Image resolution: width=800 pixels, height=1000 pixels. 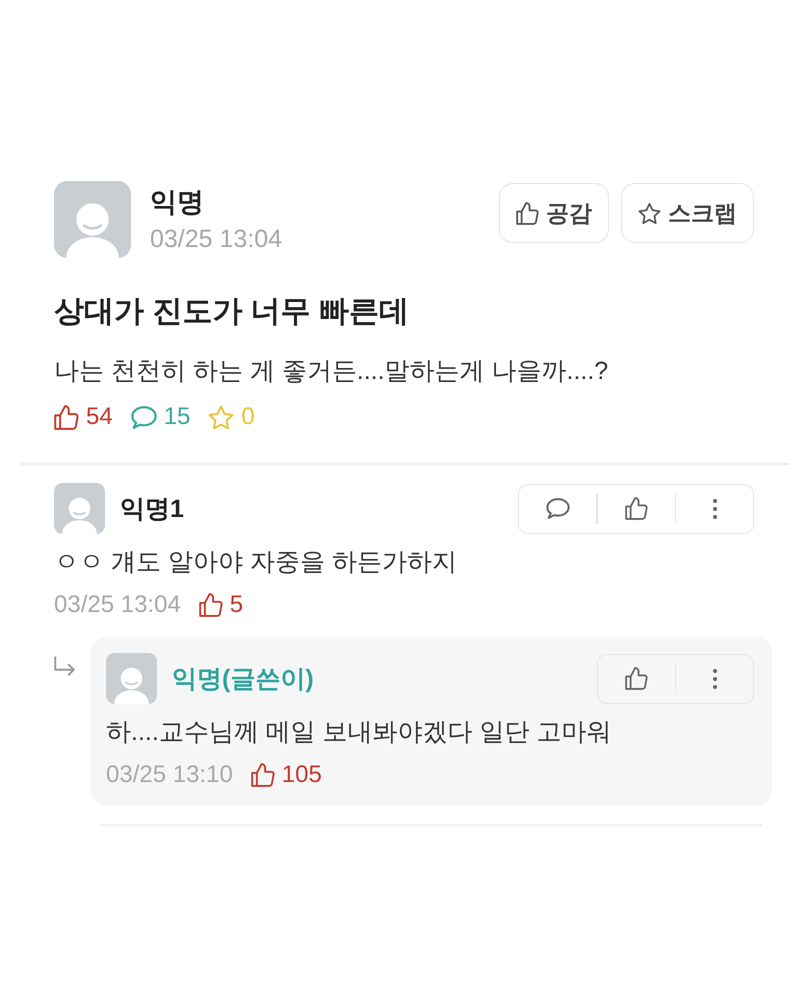 I want to click on comment-count: 15, so click(x=177, y=417).